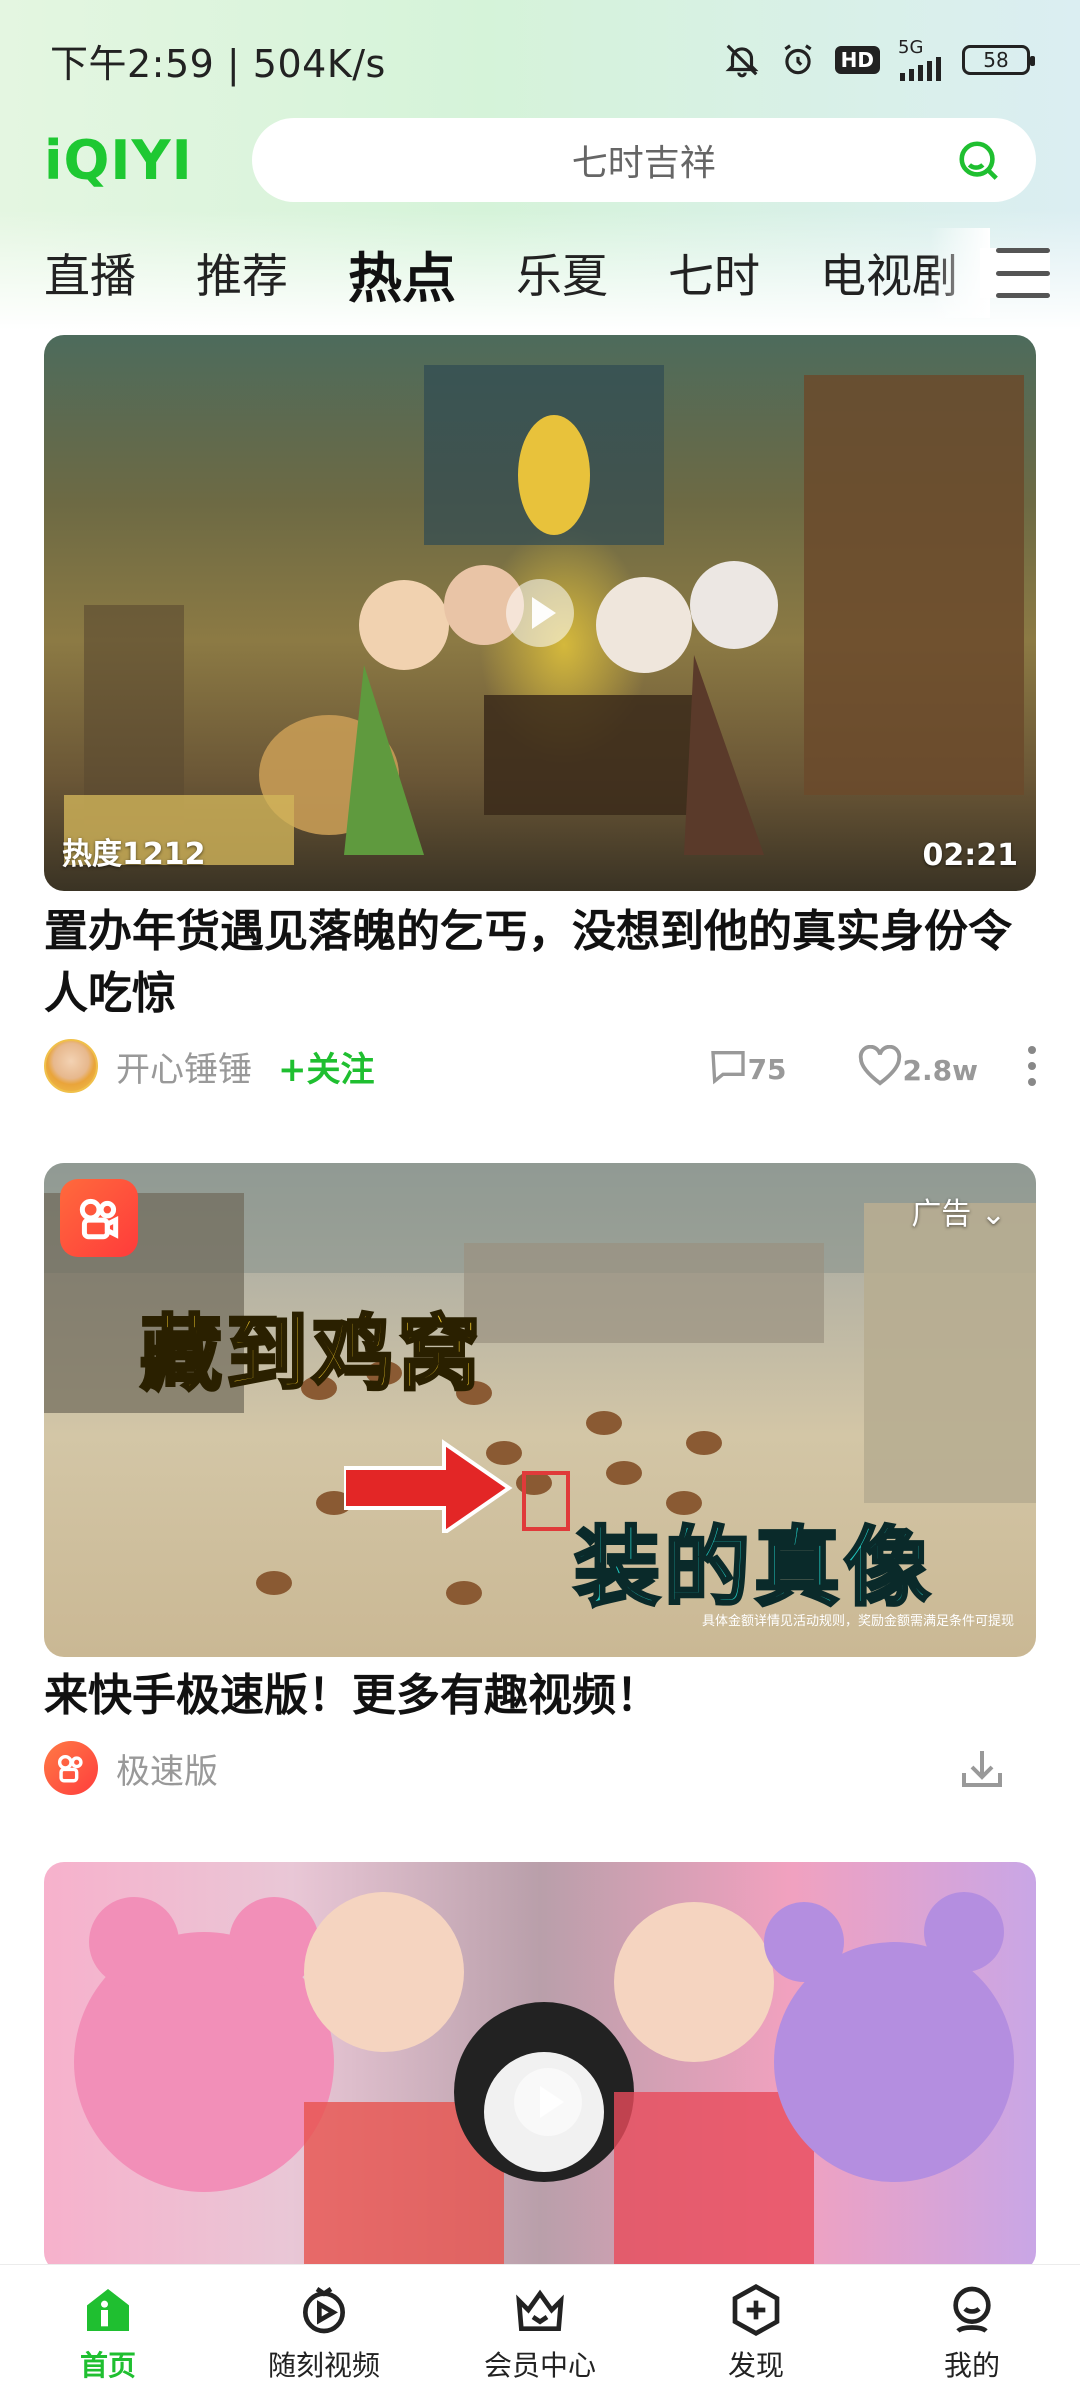  What do you see at coordinates (71, 1768) in the screenshot?
I see `kuaishou-small-icon` at bounding box center [71, 1768].